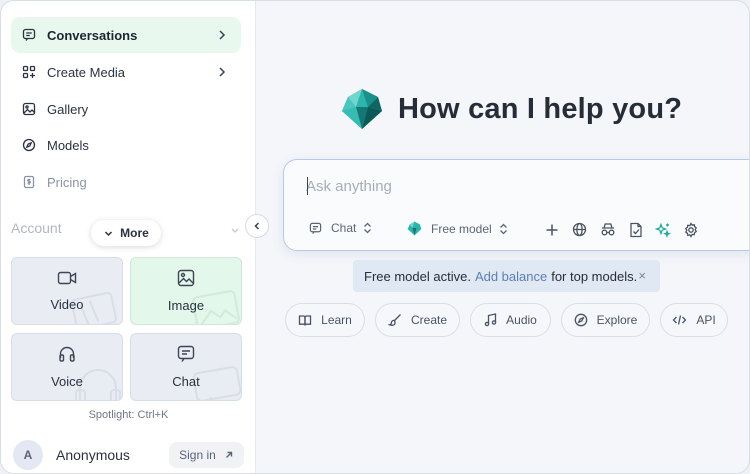  What do you see at coordinates (126, 145) in the screenshot?
I see `sidebar-item-models: Models` at bounding box center [126, 145].